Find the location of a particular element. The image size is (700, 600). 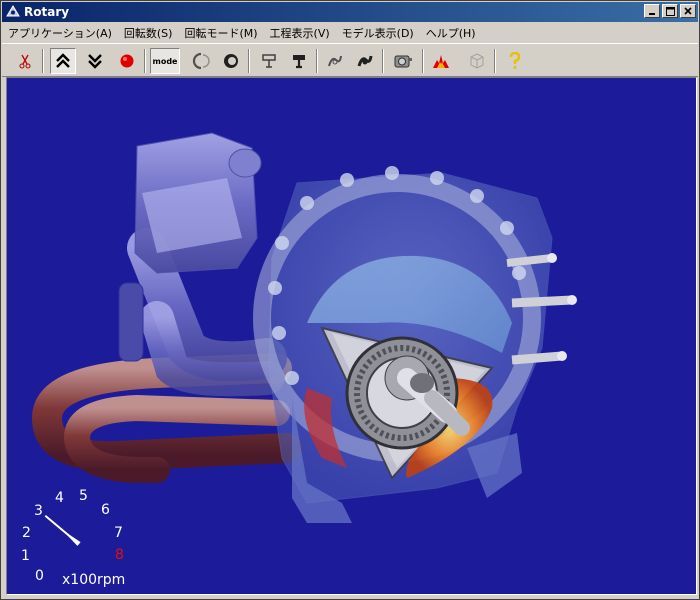

rotor-wireframe-button is located at coordinates (201, 61).